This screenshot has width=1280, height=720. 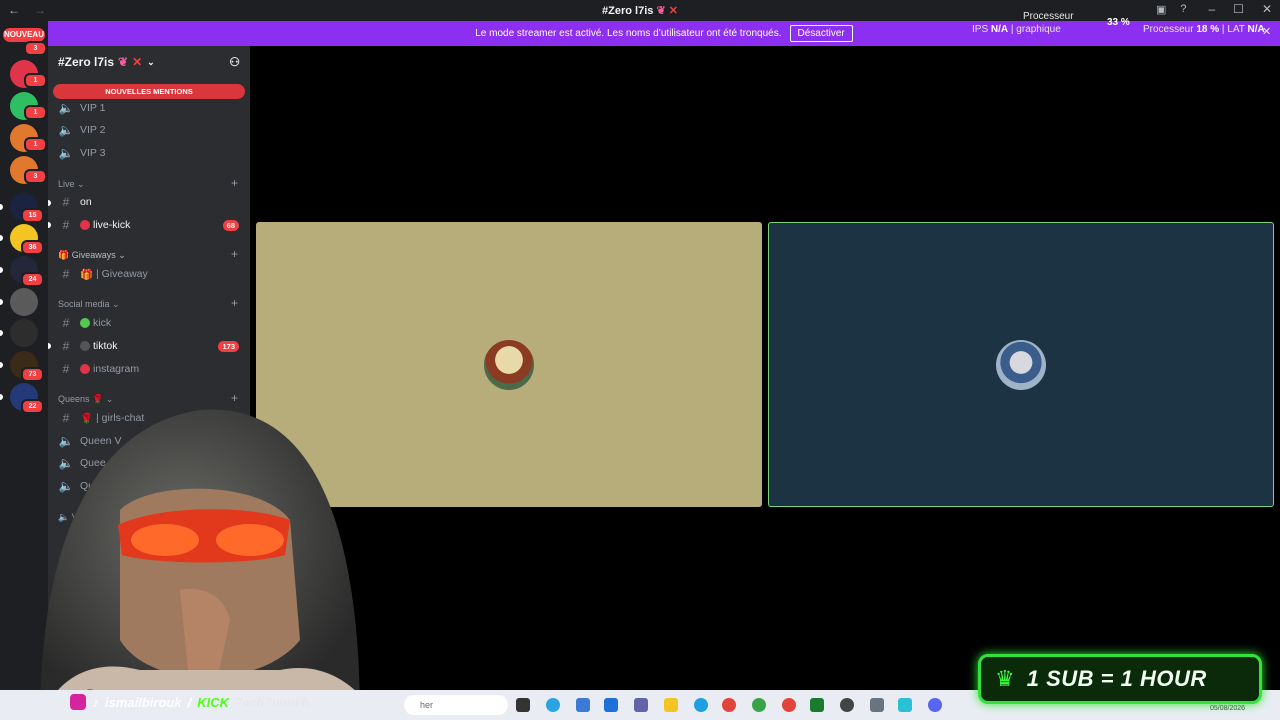 I want to click on grey-dot-icon, so click(x=85, y=346).